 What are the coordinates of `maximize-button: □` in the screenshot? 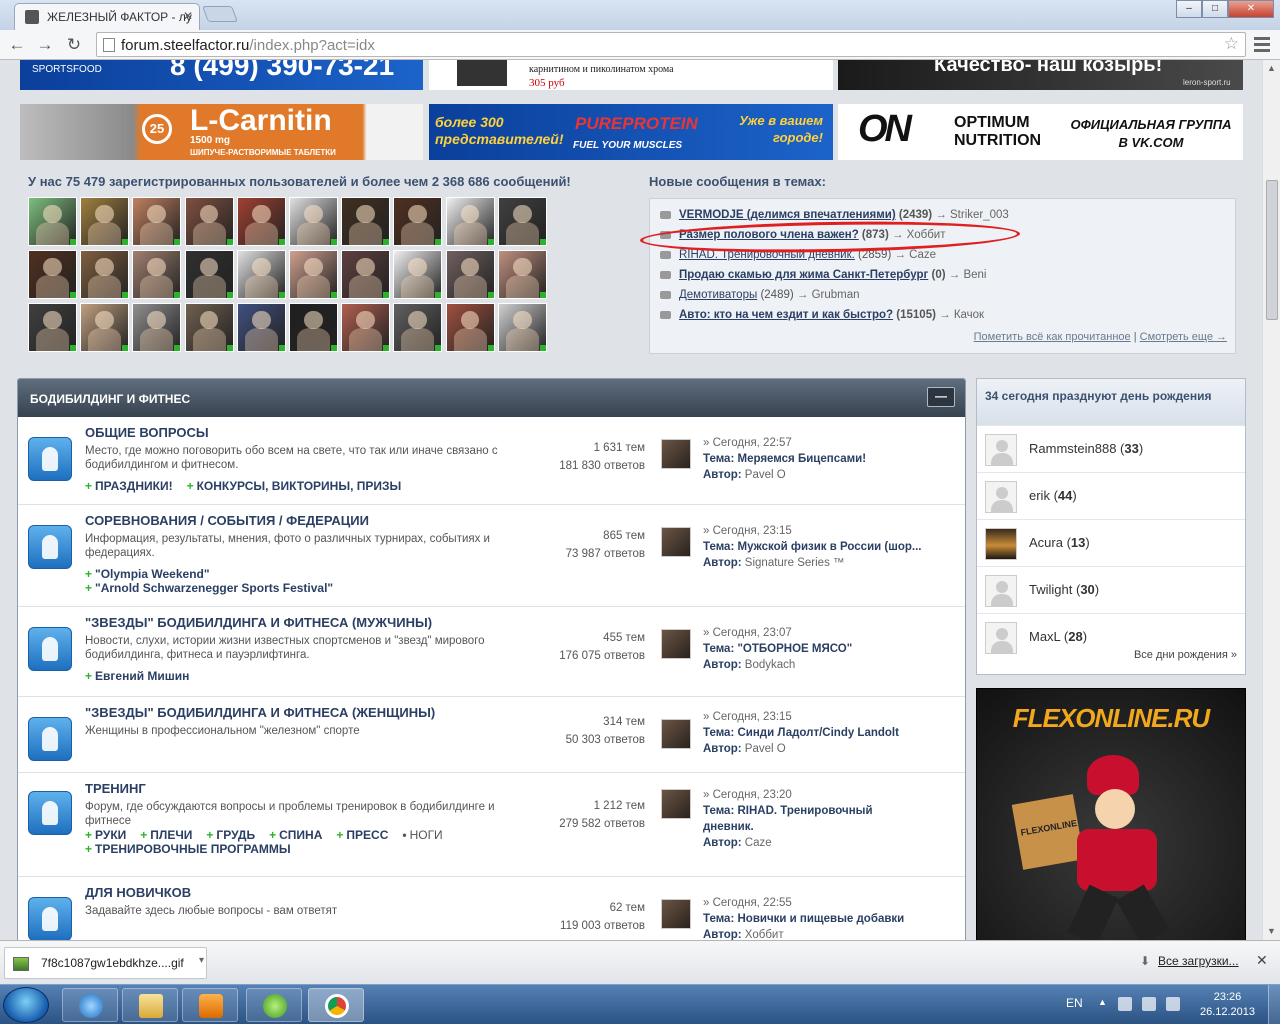 It's located at (1215, 9).